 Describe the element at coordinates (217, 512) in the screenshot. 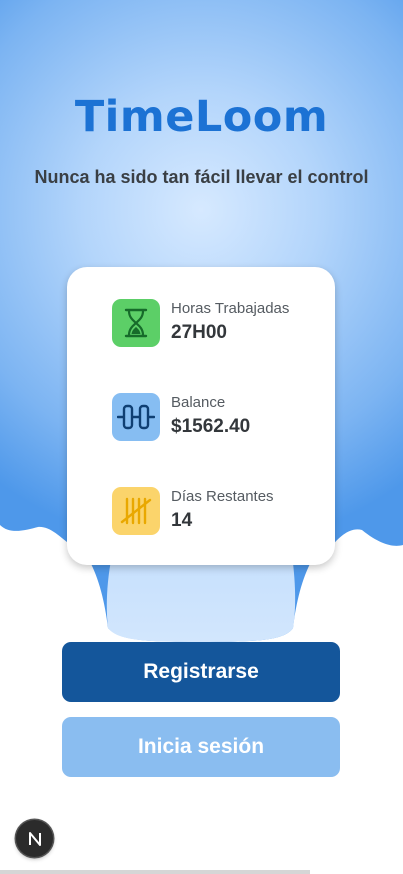

I see `stat-days-remaining: Días Restantes 14` at that location.